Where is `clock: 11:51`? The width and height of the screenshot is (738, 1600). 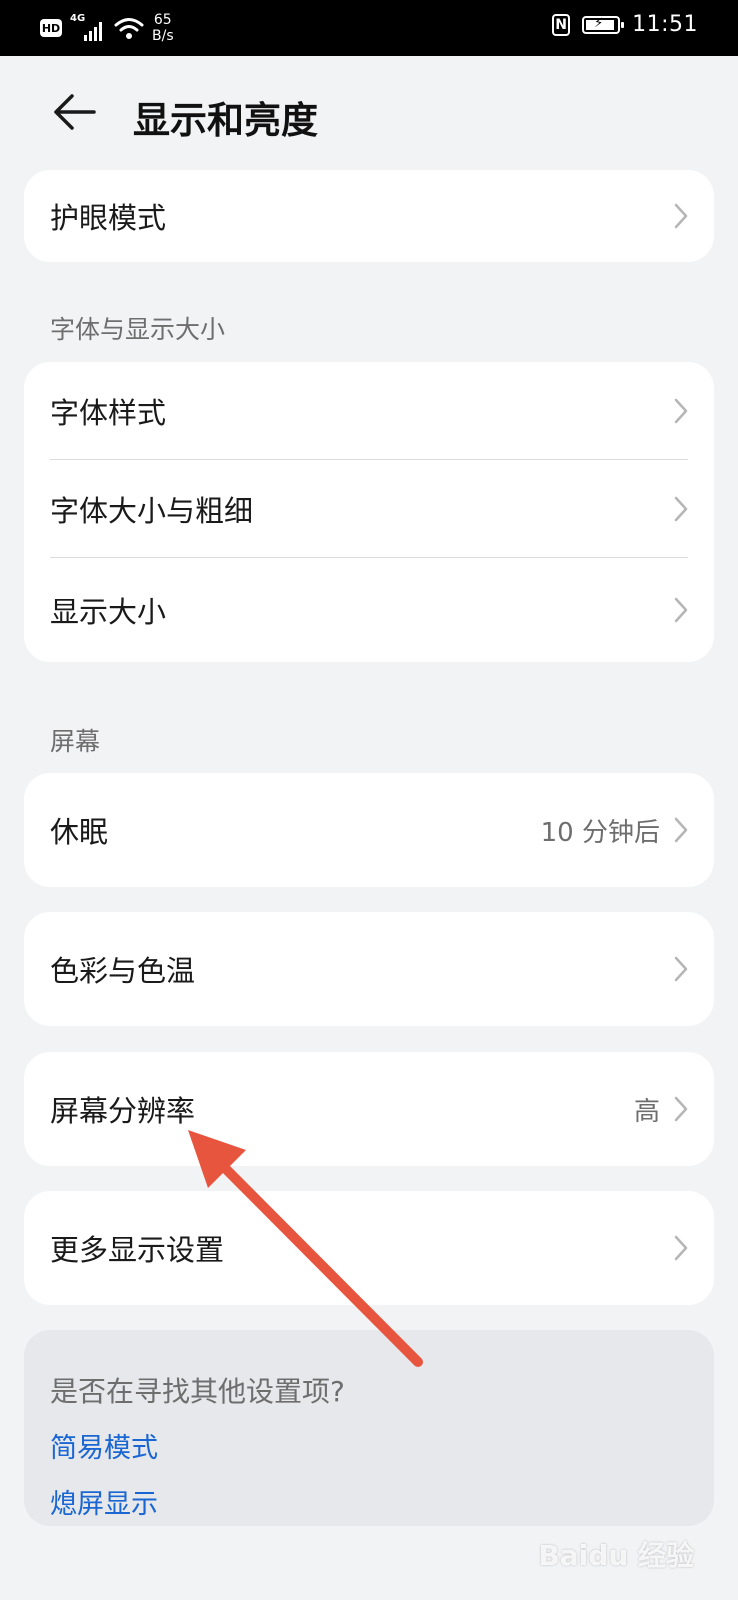
clock: 11:51 is located at coordinates (665, 24).